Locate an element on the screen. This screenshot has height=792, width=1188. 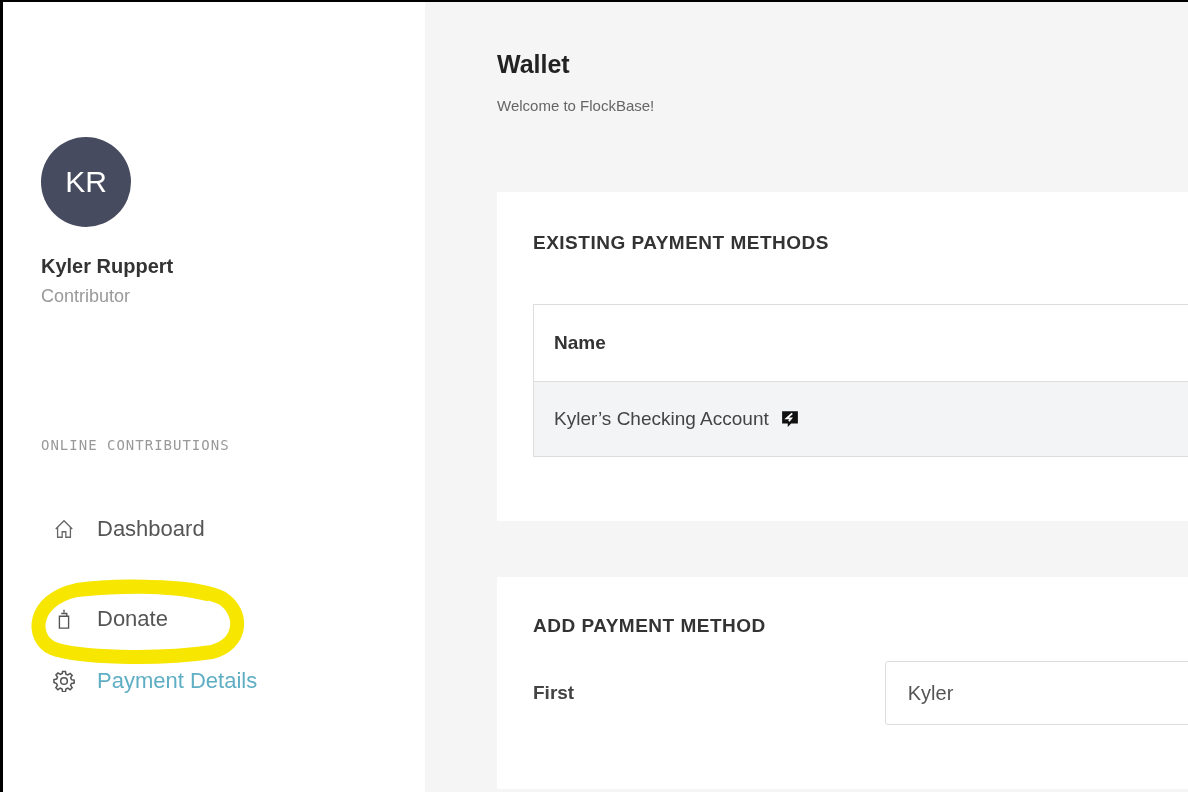
home-icon is located at coordinates (64, 529).